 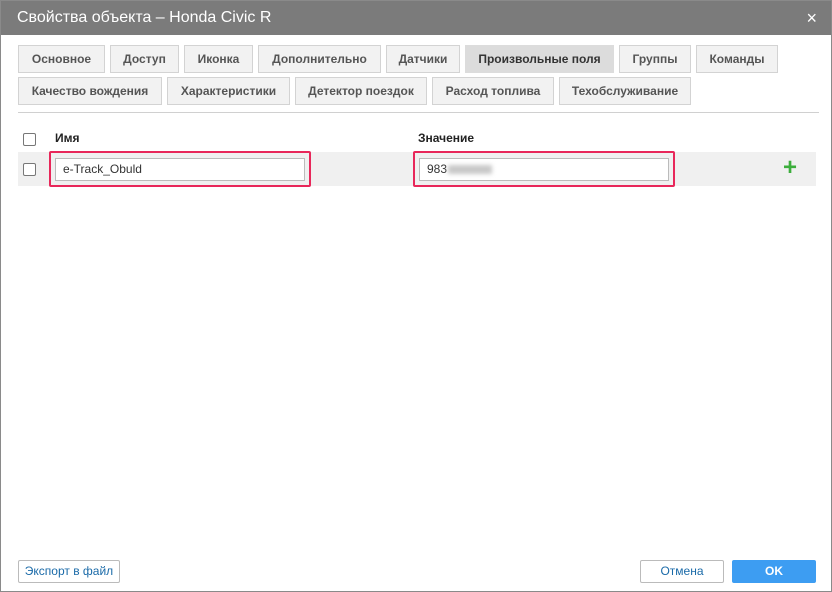 What do you see at coordinates (29, 139) in the screenshot?
I see `select-all-checkbox` at bounding box center [29, 139].